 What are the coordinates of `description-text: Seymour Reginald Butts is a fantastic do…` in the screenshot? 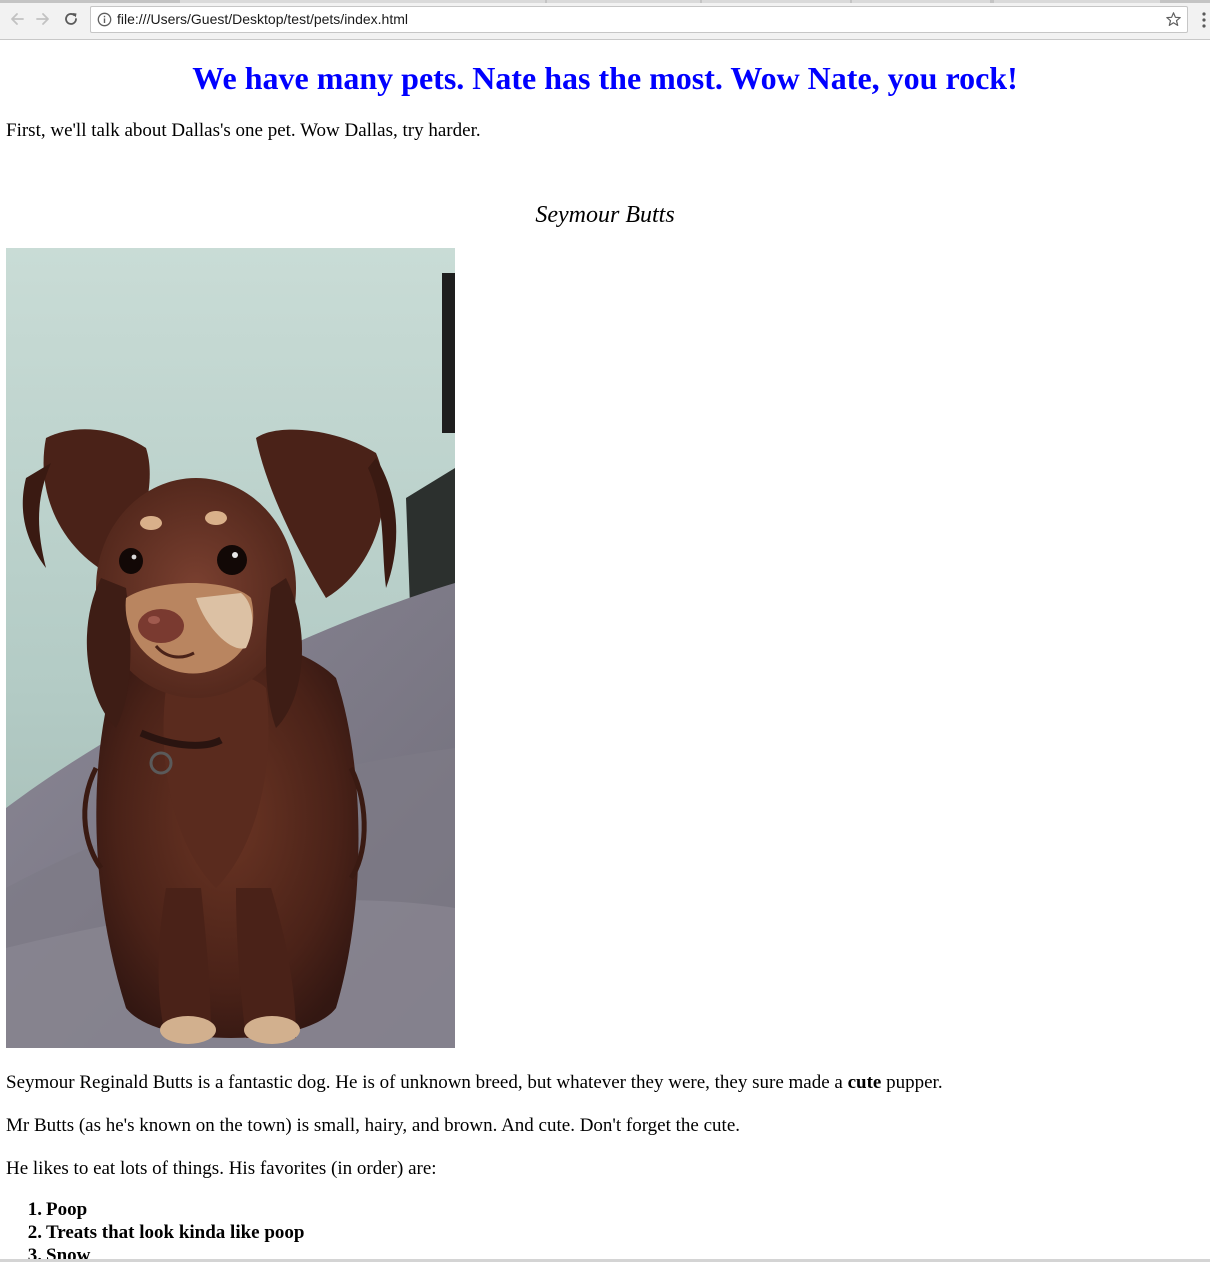 It's located at (427, 1082).